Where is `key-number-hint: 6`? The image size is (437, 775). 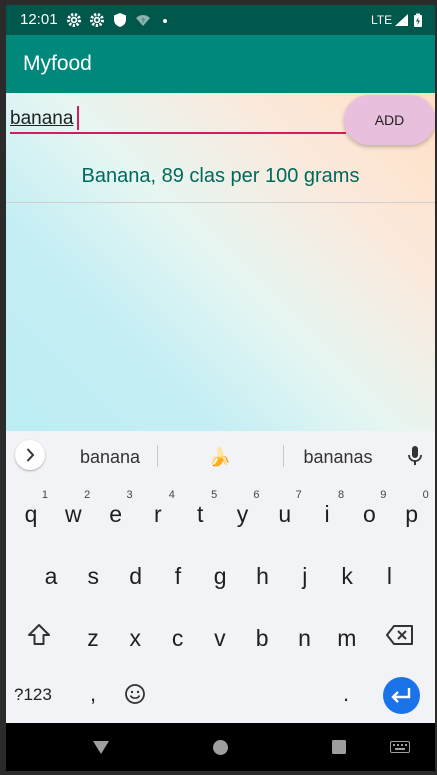
key-number-hint: 6 is located at coordinates (256, 495).